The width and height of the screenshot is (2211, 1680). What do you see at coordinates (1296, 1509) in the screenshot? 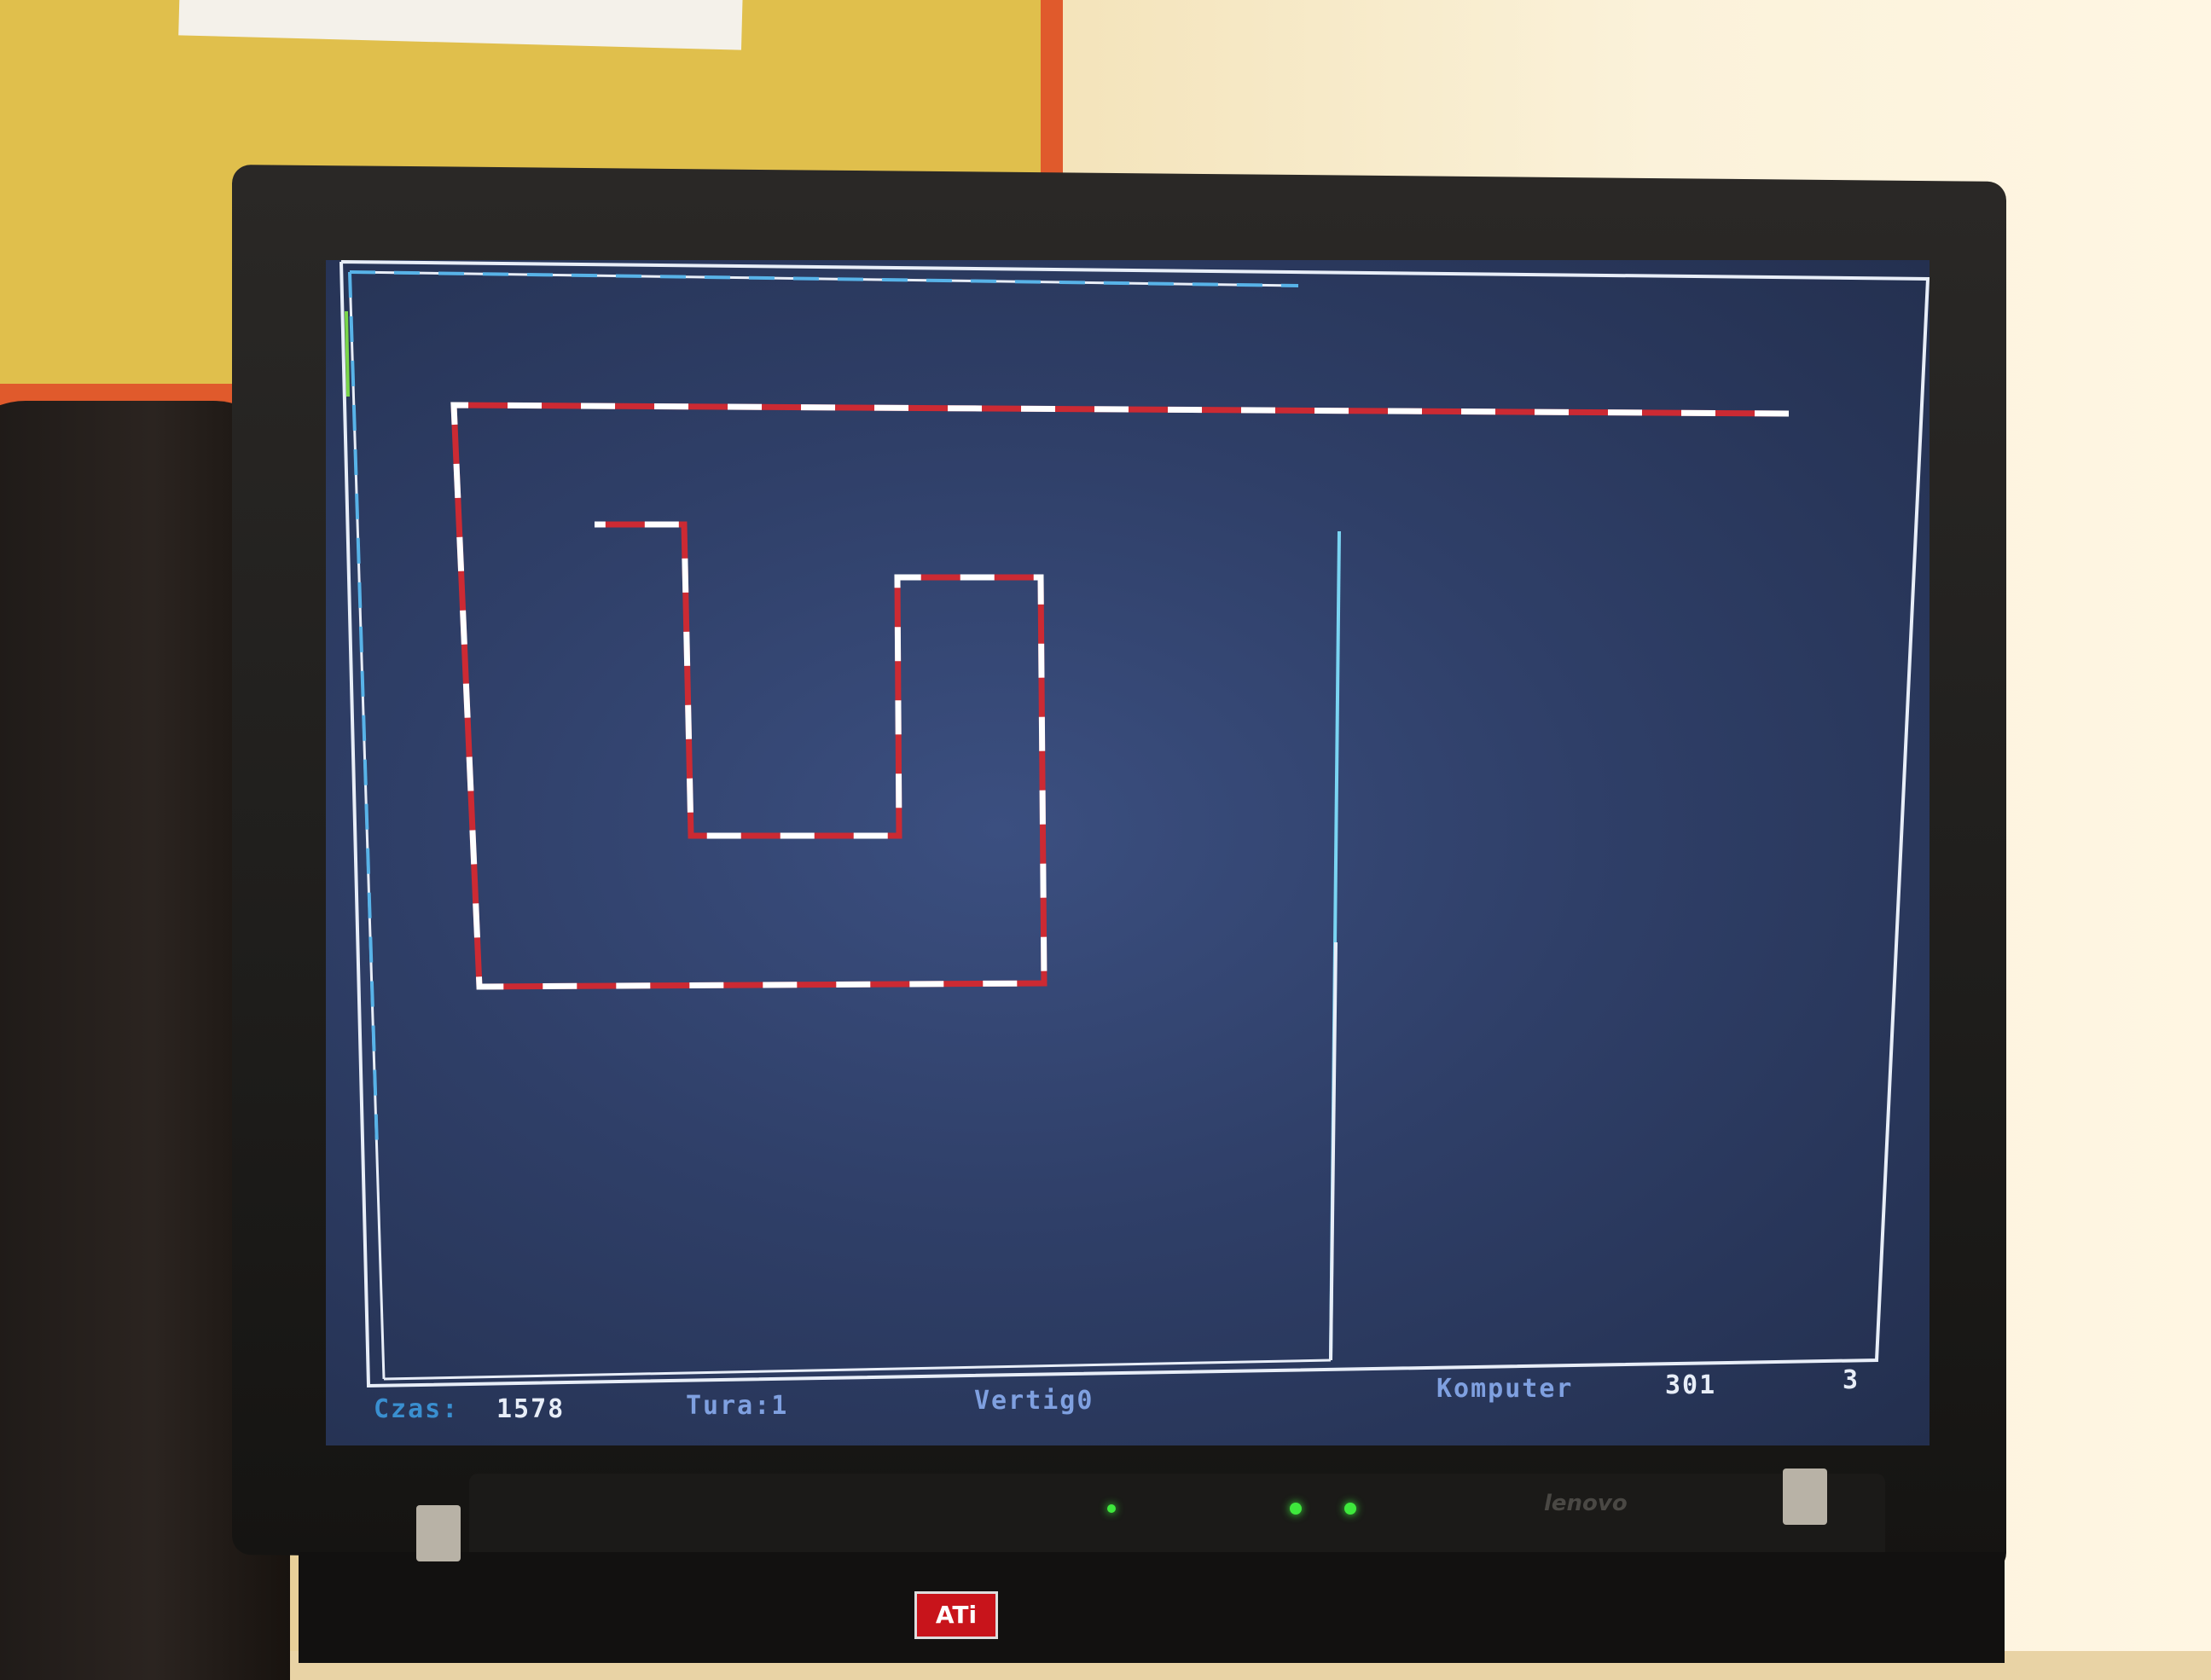
I see `power-led-icon` at bounding box center [1296, 1509].